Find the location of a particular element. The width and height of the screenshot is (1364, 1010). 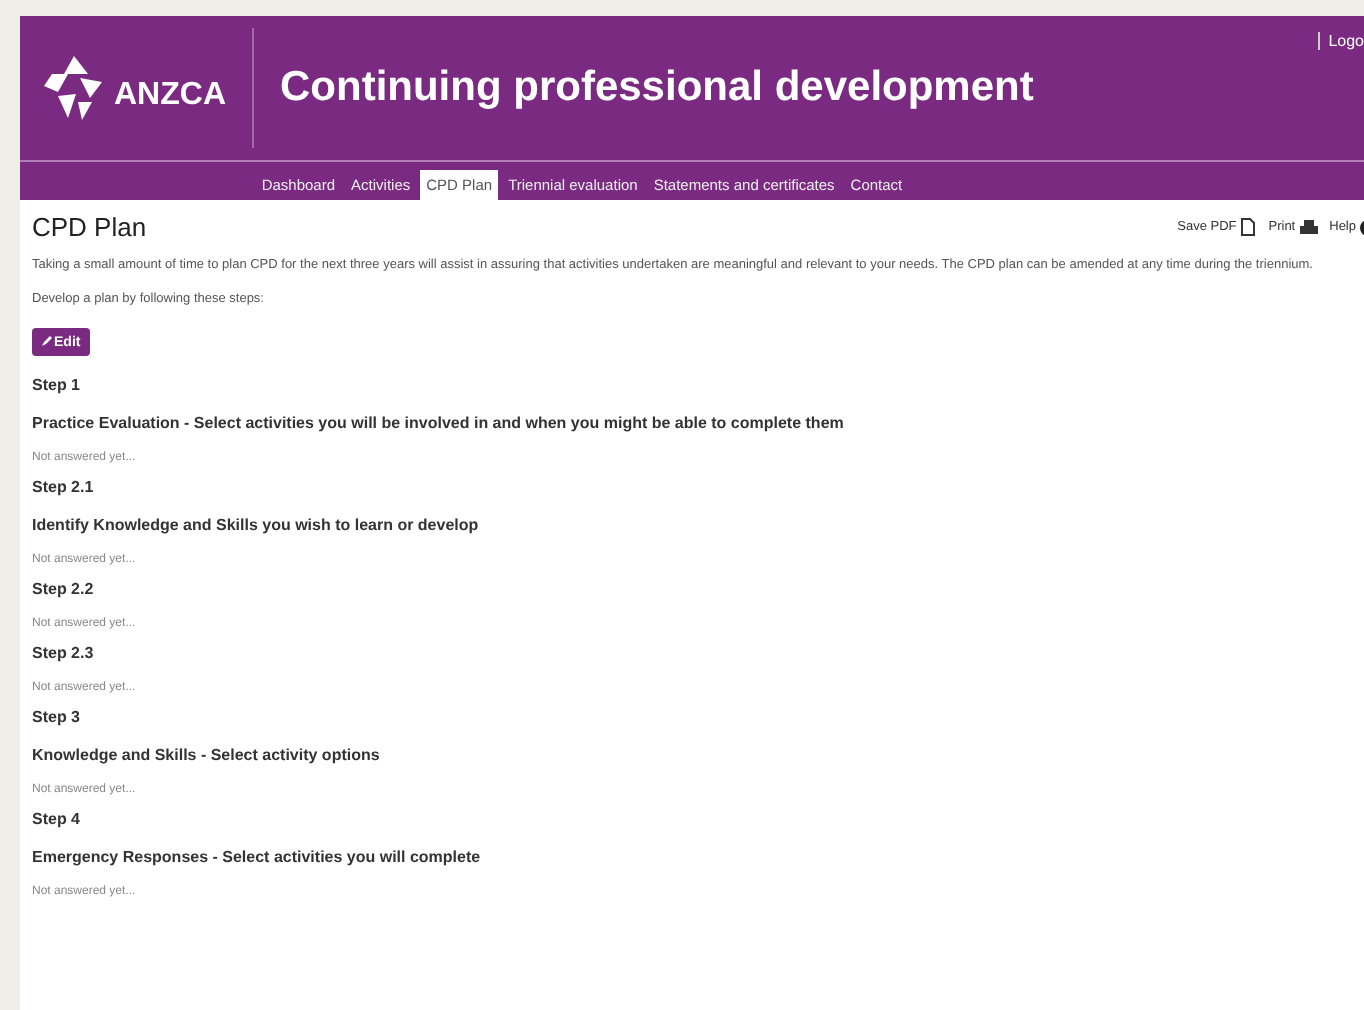

document-icon is located at coordinates (1248, 227).